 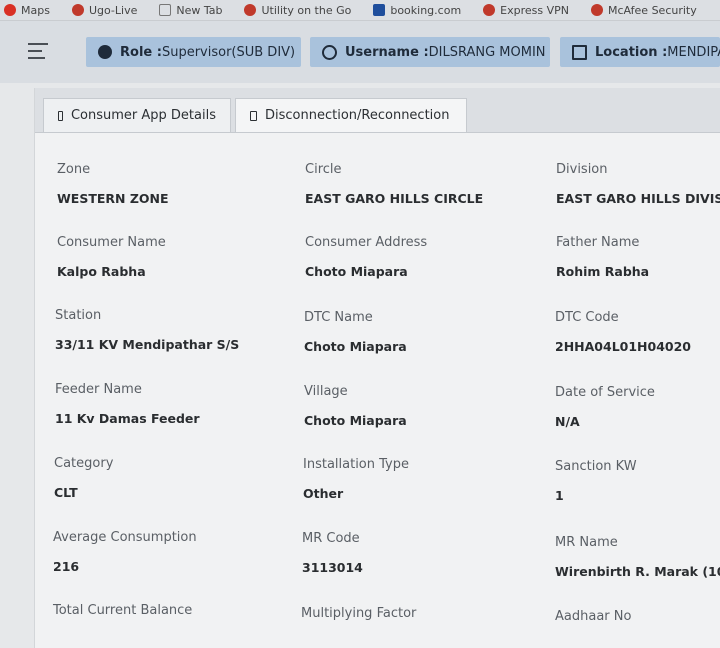 I want to click on bookmark-ugo-live: Ugo-Live, so click(x=104, y=10).